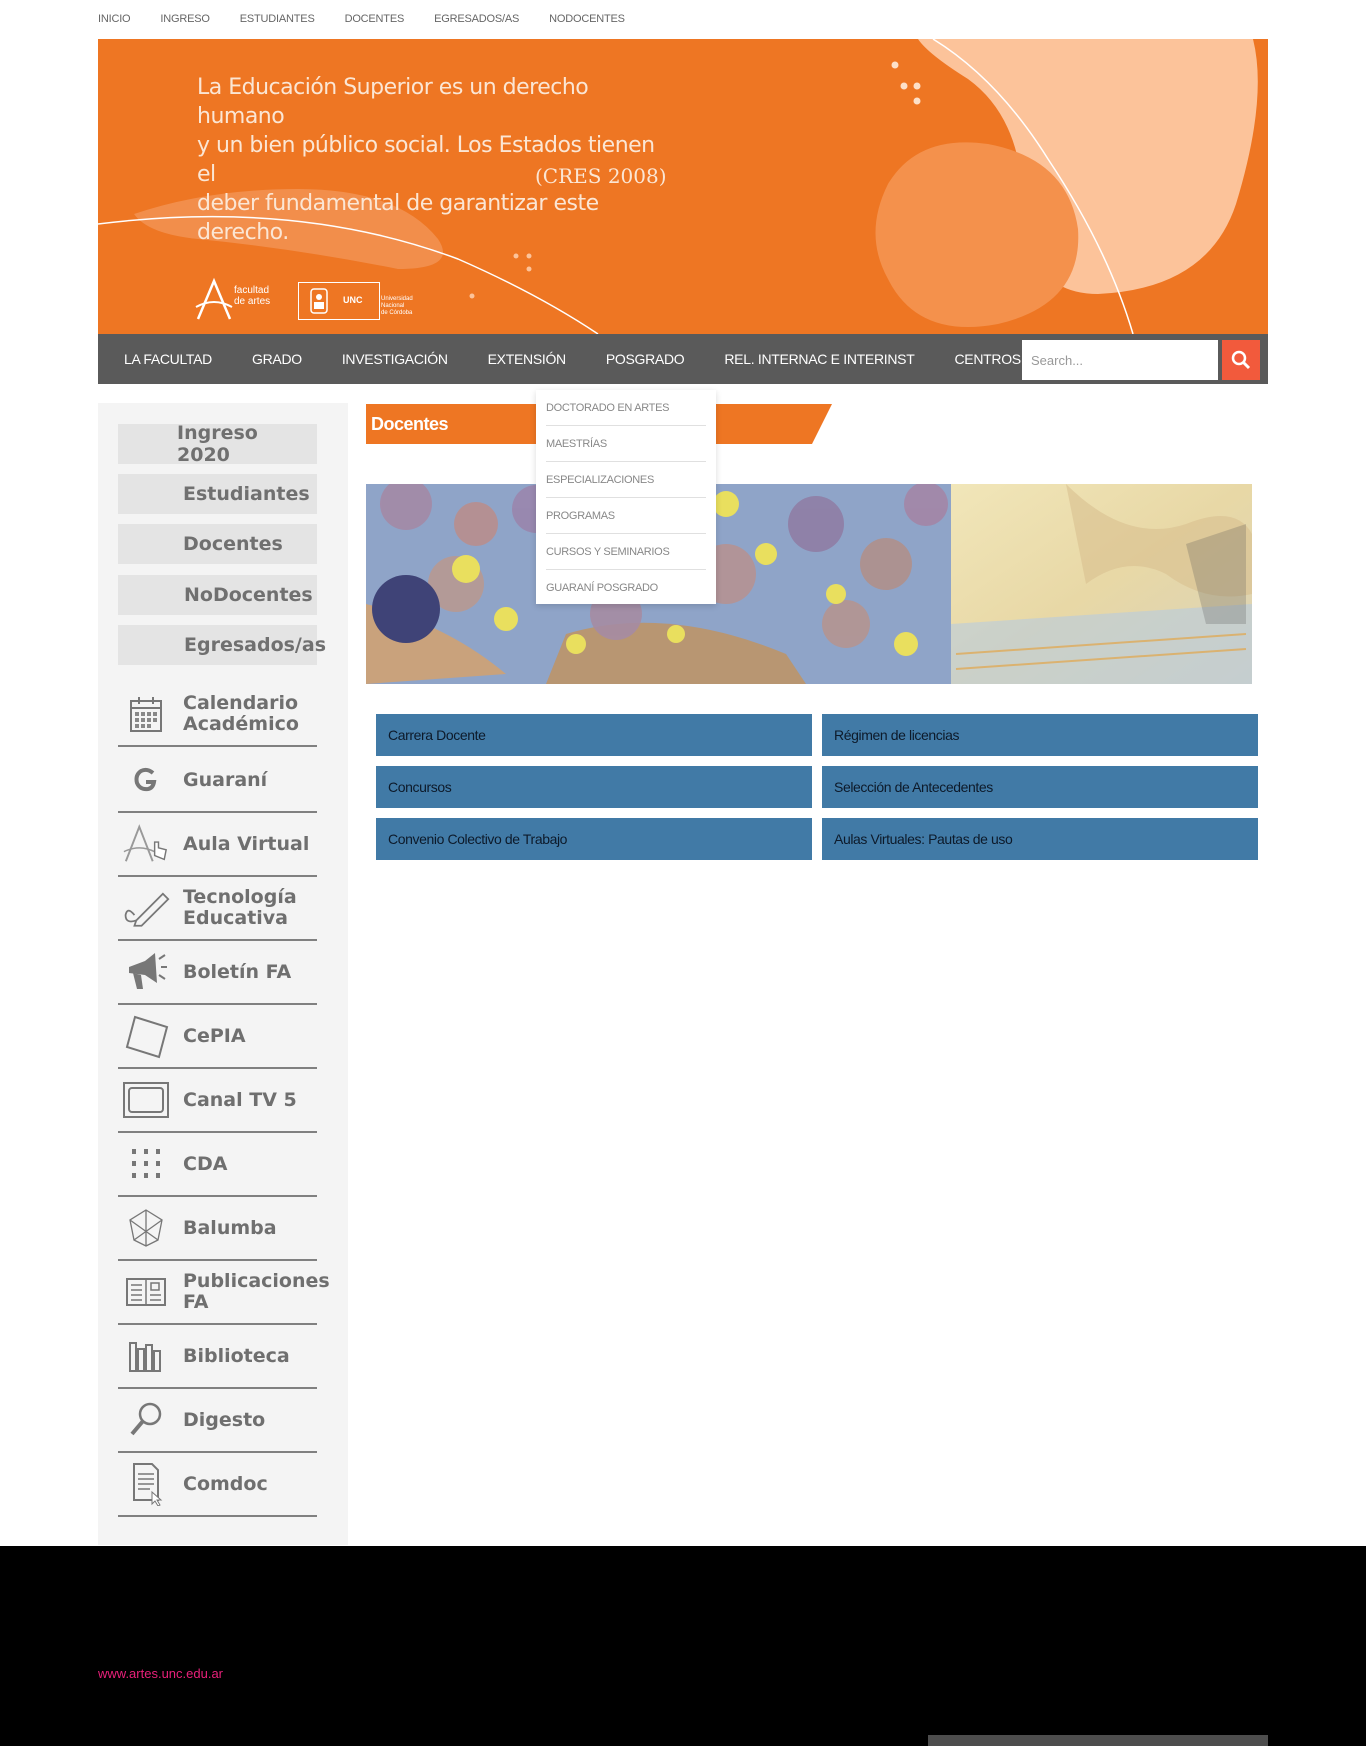  What do you see at coordinates (240, 1099) in the screenshot?
I see `sidebar-link-label: Canal TV 5` at bounding box center [240, 1099].